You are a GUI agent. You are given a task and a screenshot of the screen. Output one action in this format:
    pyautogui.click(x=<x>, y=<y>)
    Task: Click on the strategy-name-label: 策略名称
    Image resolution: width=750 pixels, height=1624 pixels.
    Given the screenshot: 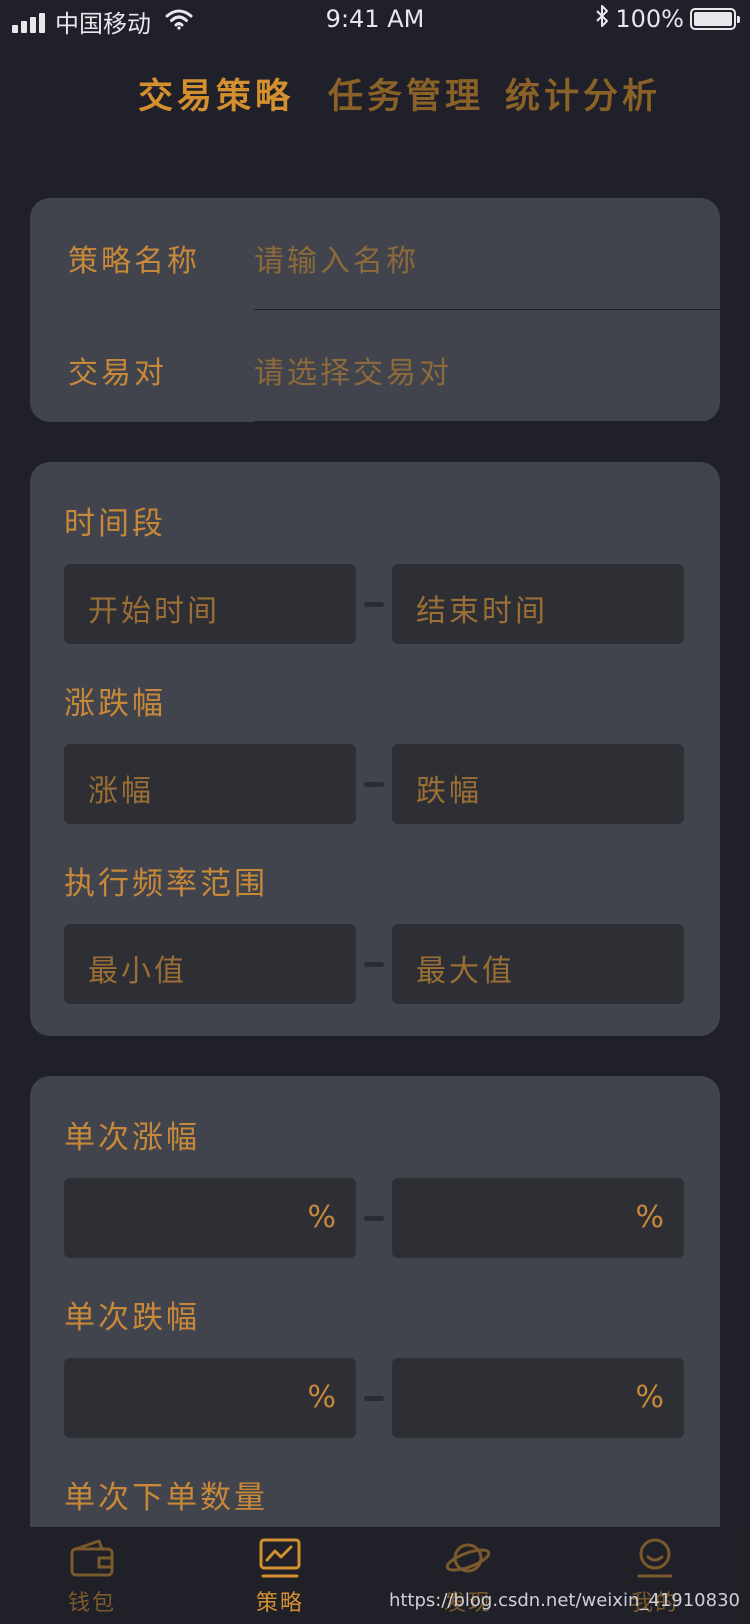 What is the action you would take?
    pyautogui.click(x=134, y=261)
    